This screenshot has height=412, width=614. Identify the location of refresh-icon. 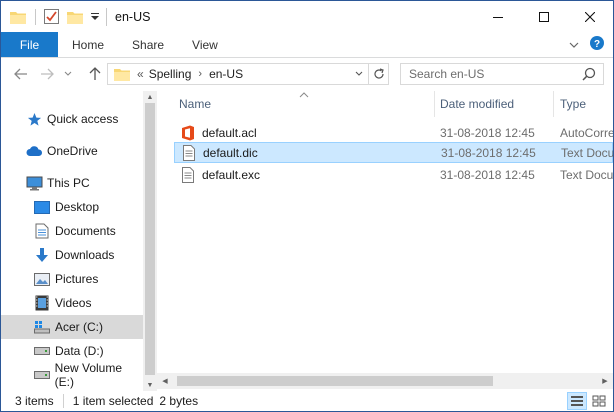
(378, 74).